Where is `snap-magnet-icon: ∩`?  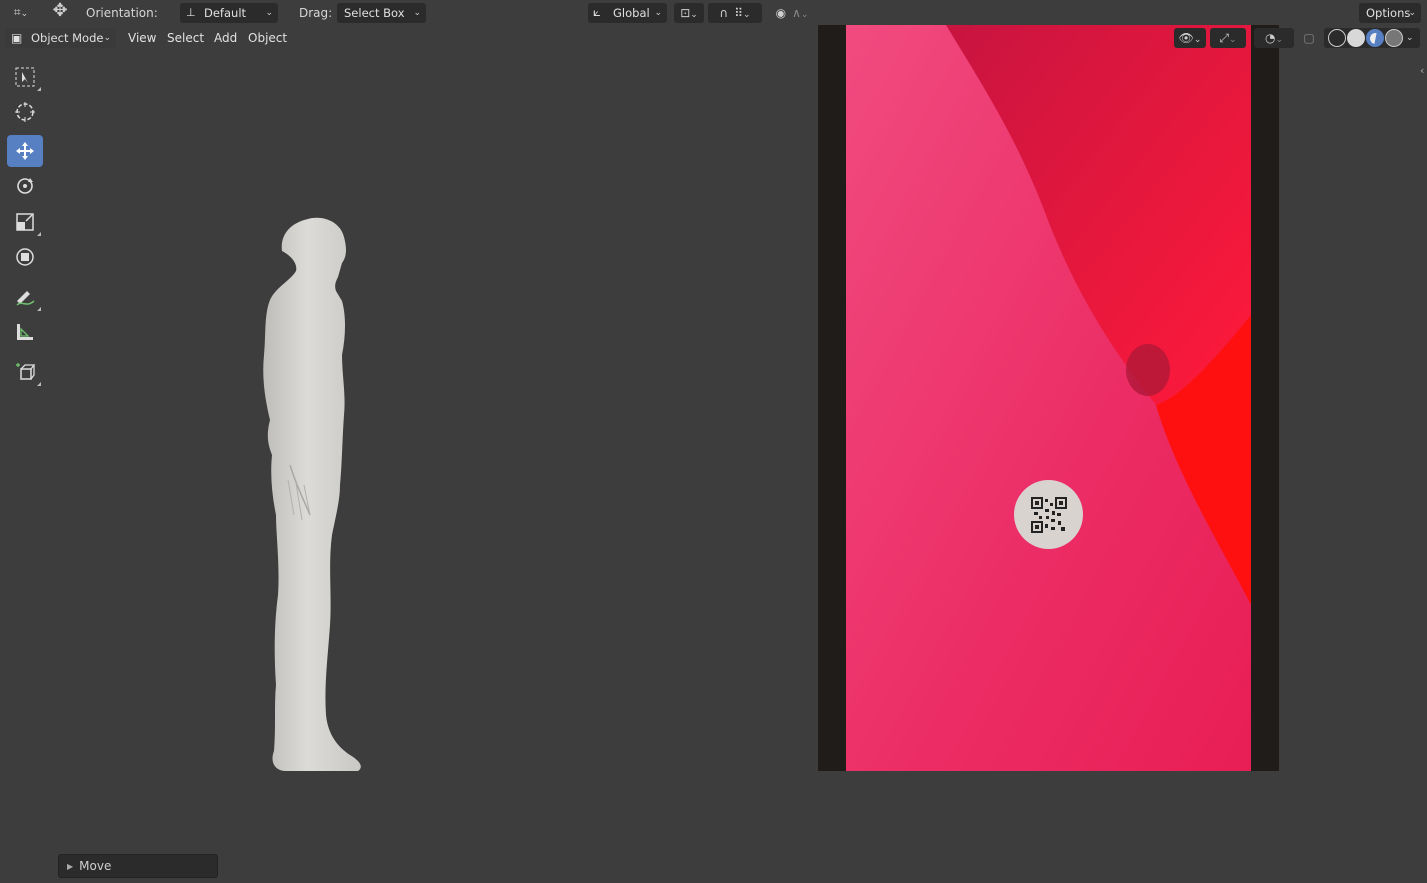
snap-magnet-icon: ∩ is located at coordinates (724, 13).